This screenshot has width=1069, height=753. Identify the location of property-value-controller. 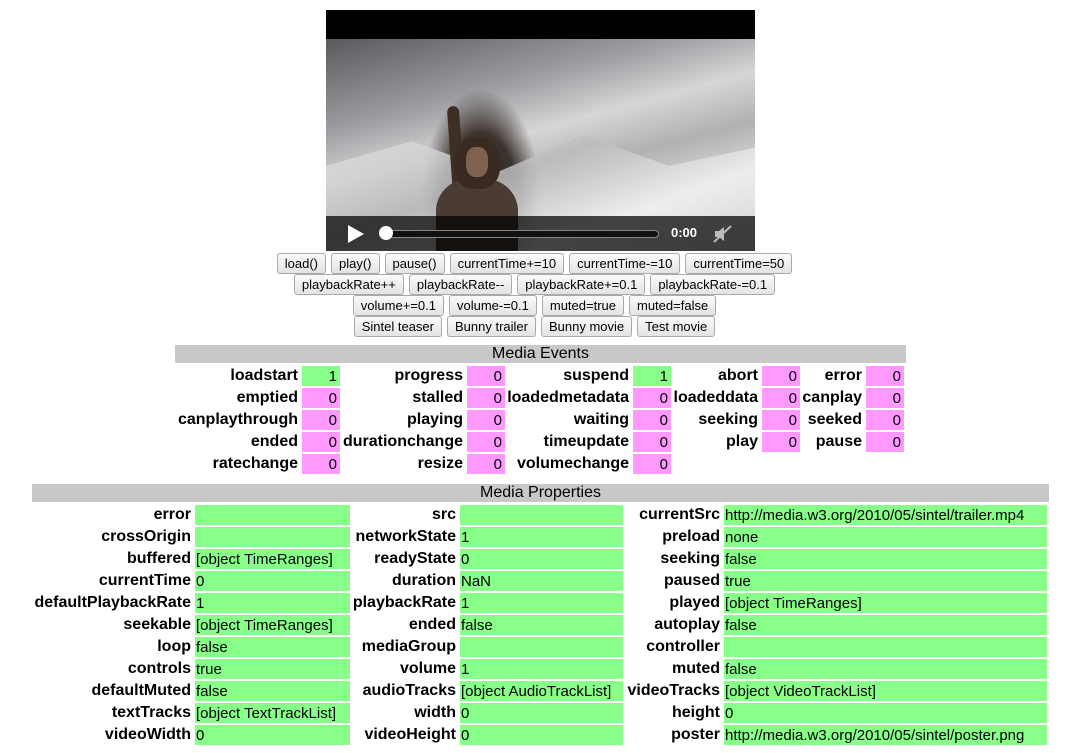
(885, 647).